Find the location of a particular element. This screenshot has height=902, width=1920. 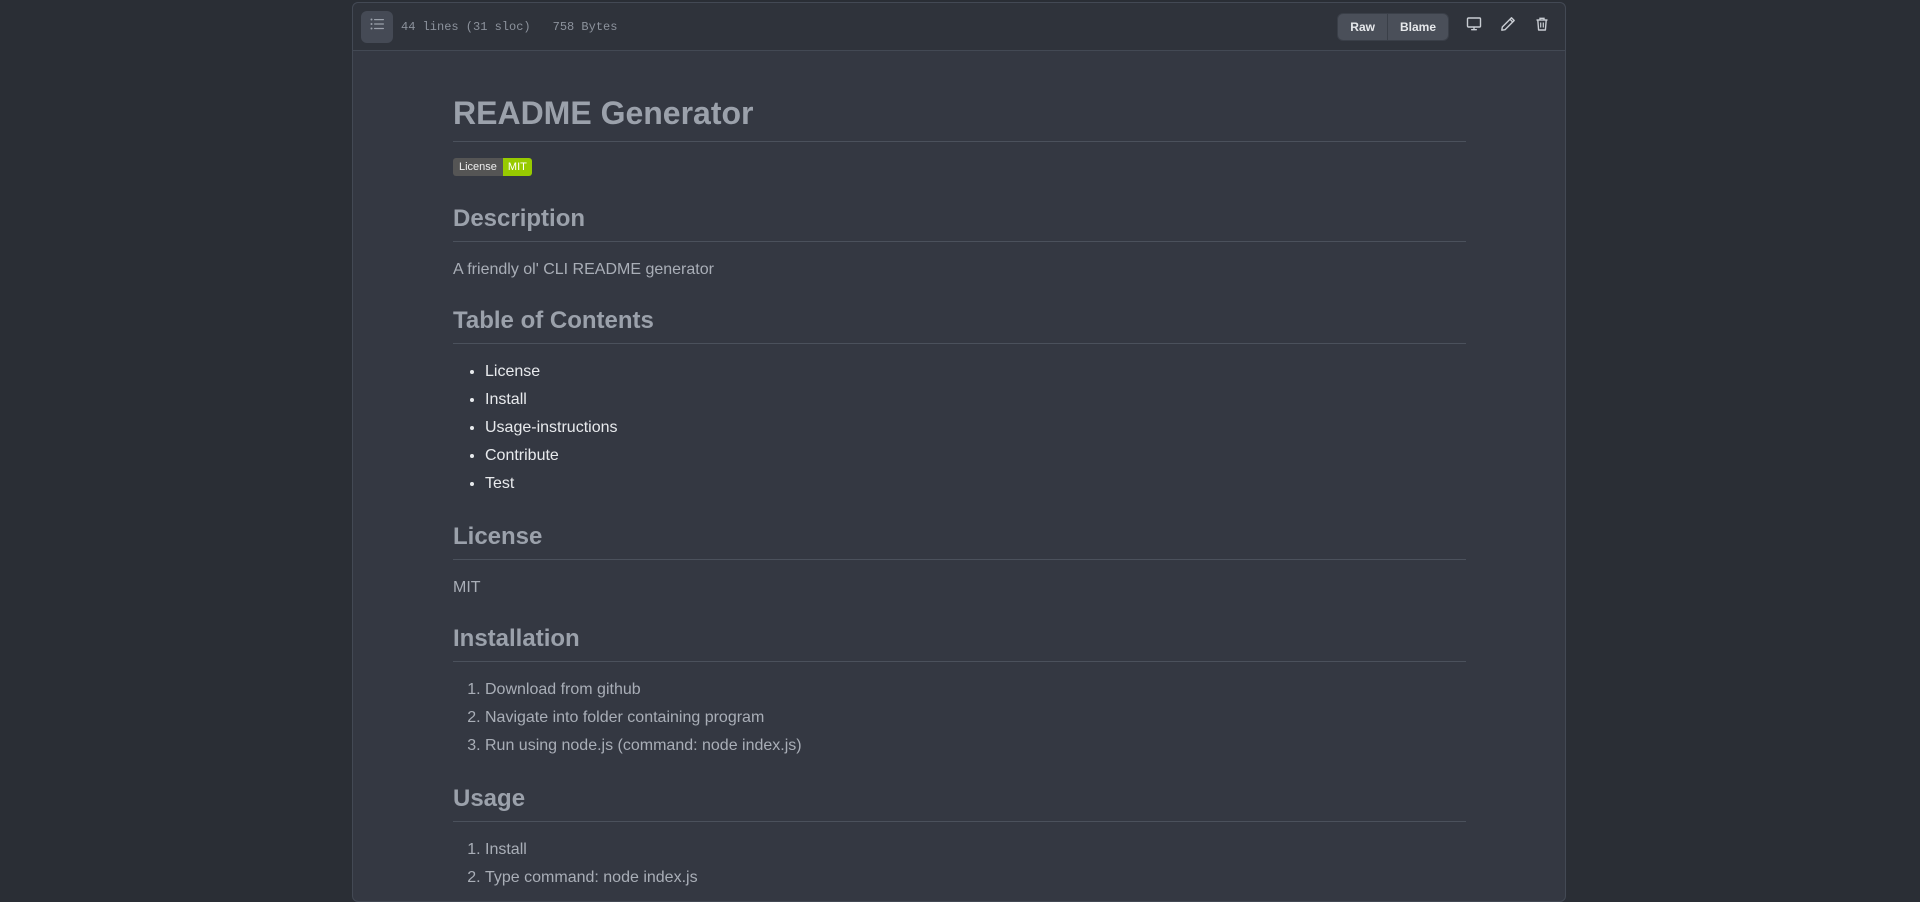

pencil-icon is located at coordinates (1508, 26).